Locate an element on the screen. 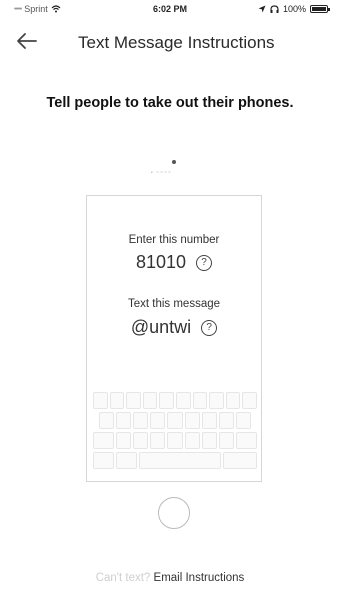 Image resolution: width=340 pixels, height=605 pixels. battery-icon is located at coordinates (320, 9).